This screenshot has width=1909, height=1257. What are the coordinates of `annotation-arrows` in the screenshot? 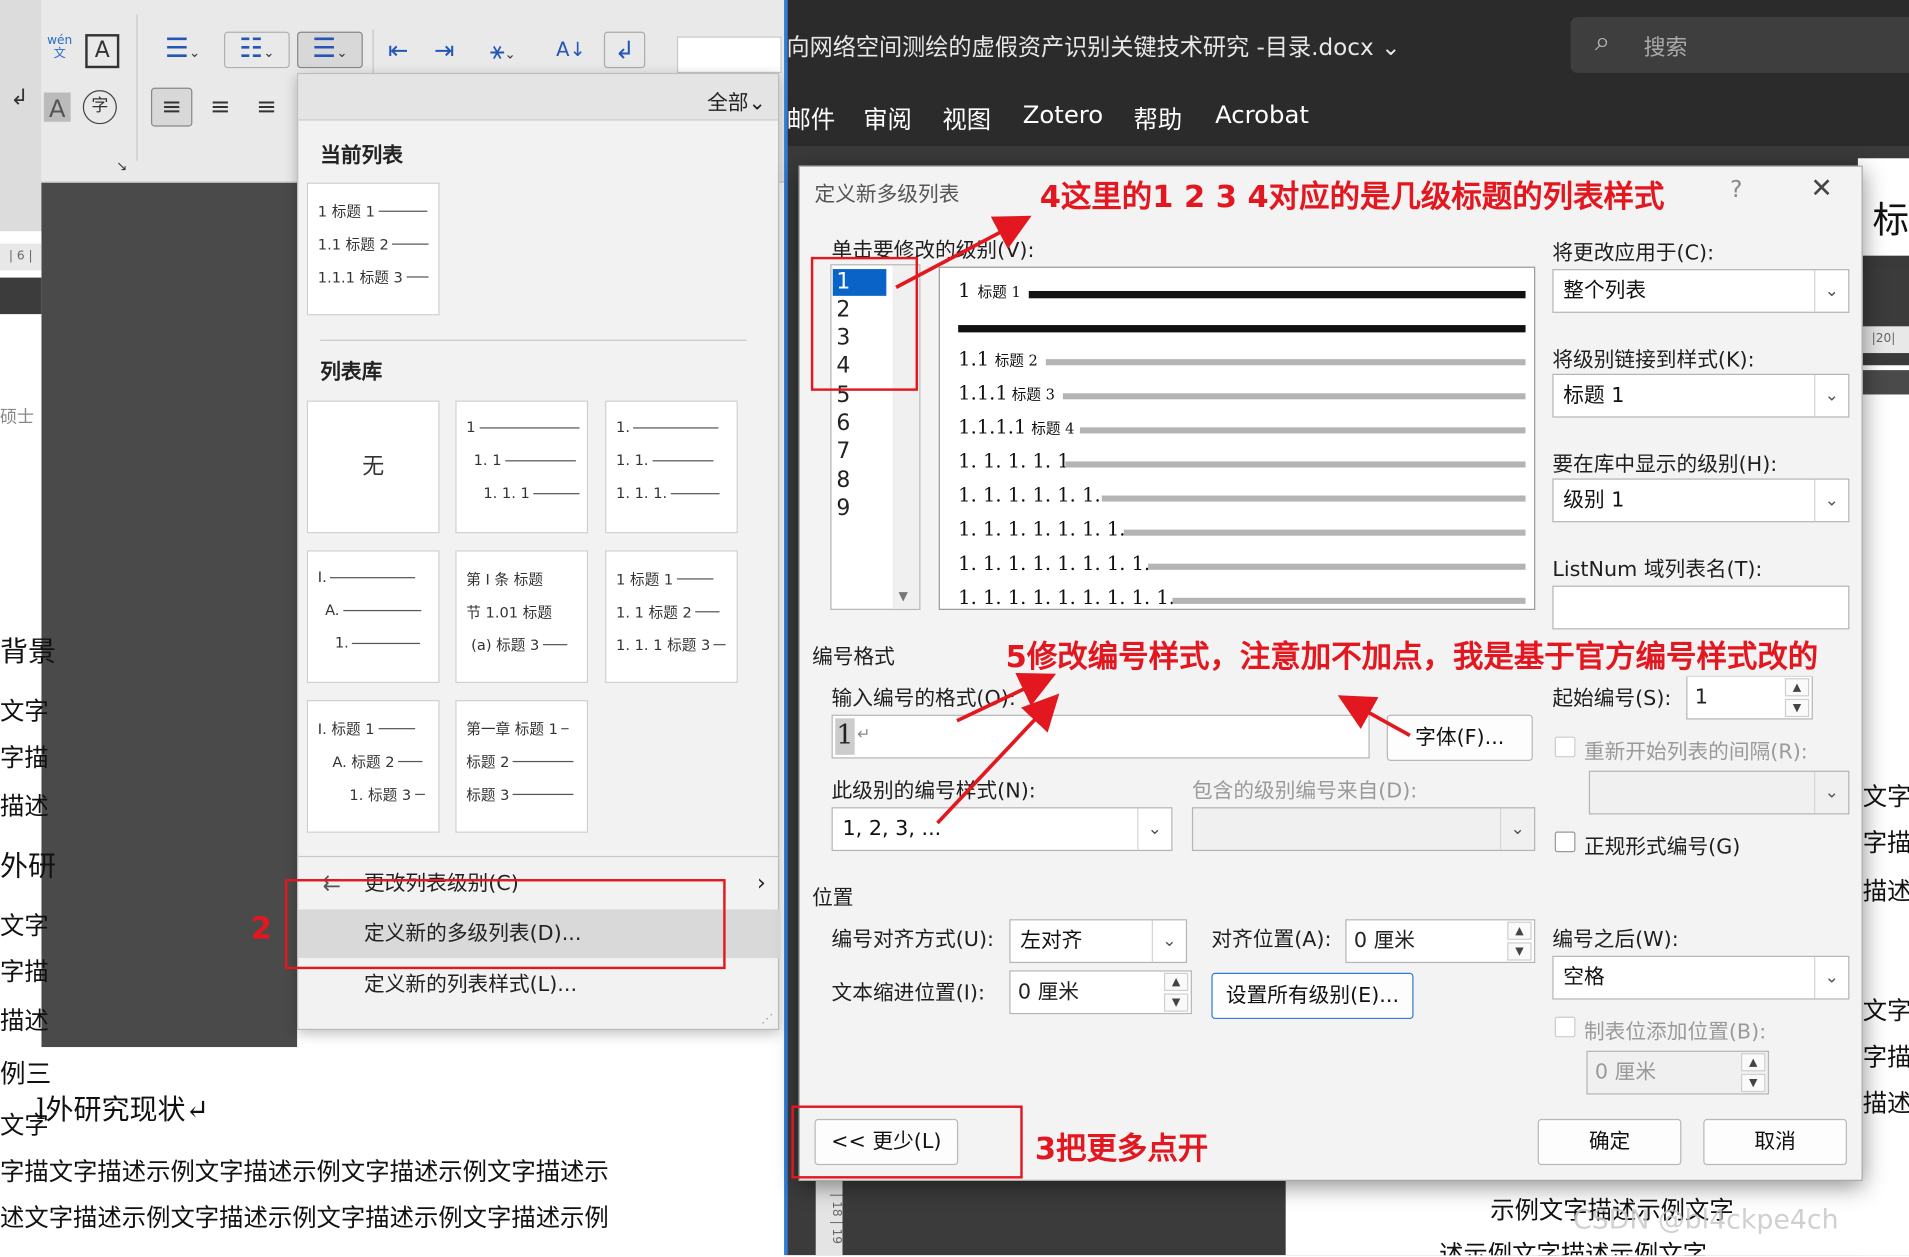 It's located at (1153, 520).